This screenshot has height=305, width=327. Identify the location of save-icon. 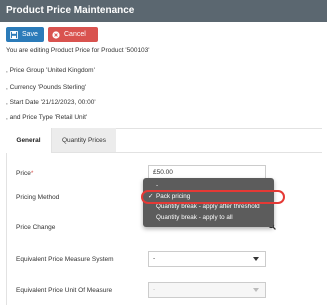
(14, 34).